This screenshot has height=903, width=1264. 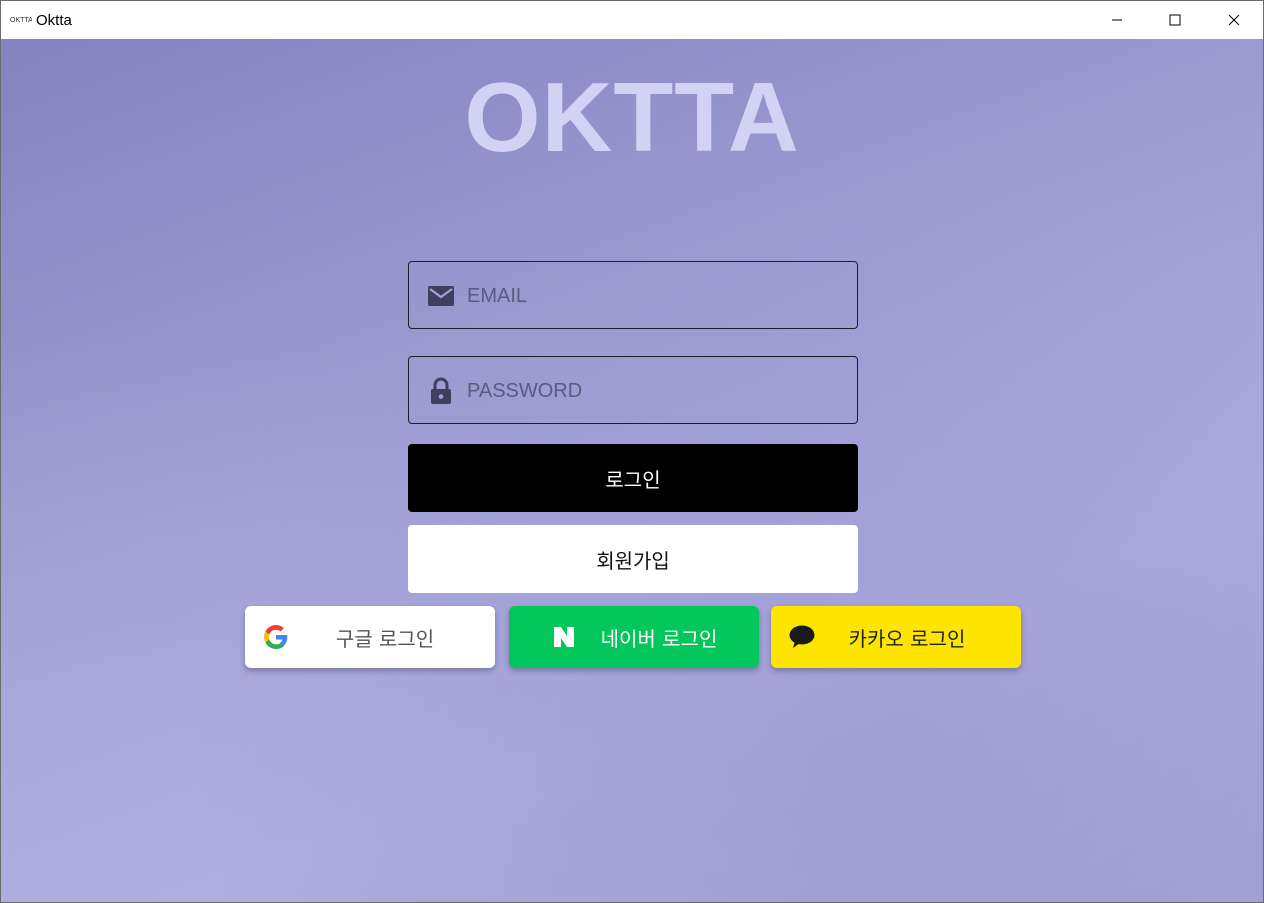 I want to click on close-button, so click(x=1234, y=20).